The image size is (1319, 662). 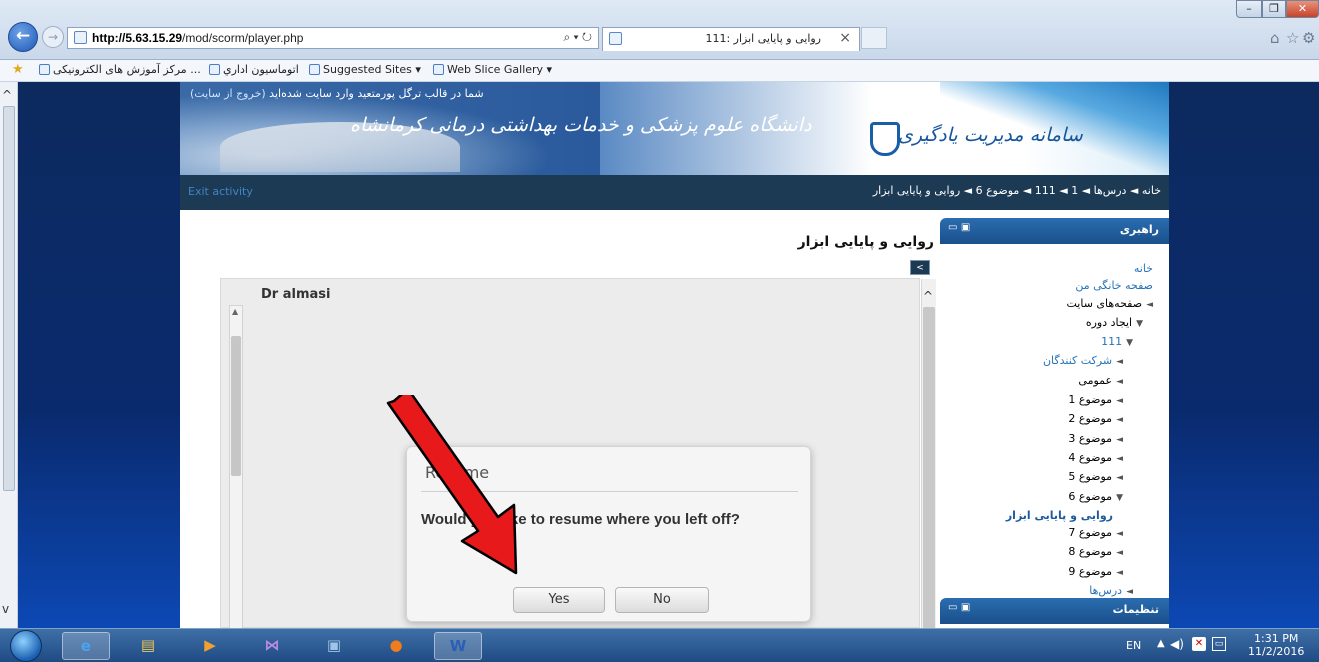 What do you see at coordinates (197, 38) in the screenshot?
I see `address-url: http://5.63.15.29/mod/scorm/player.php` at bounding box center [197, 38].